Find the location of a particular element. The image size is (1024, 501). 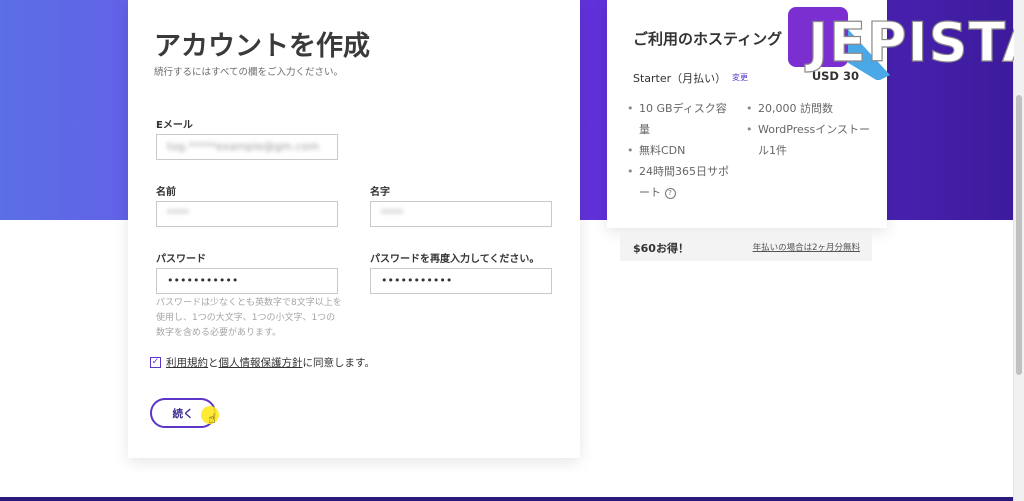

savings-amount: $60お得！ is located at coordinates (661, 248).